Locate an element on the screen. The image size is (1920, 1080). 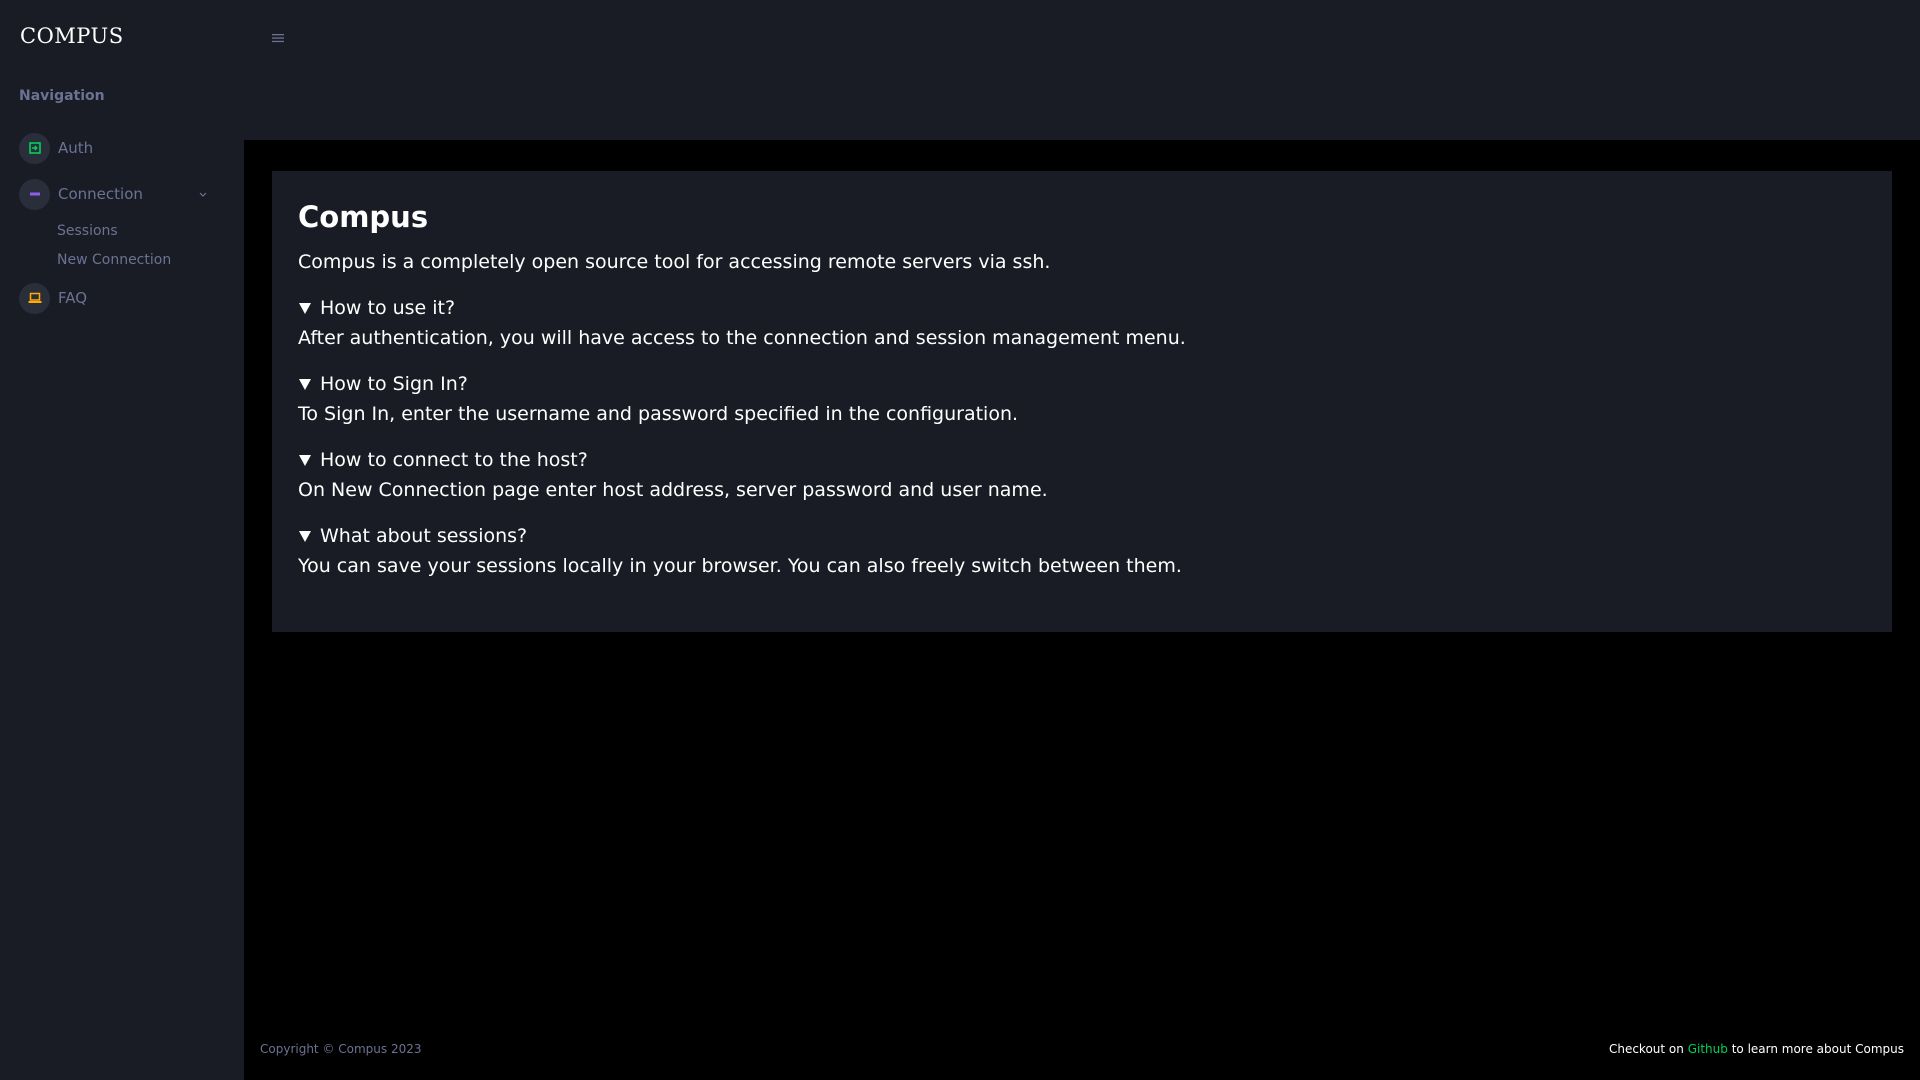
laptop-icon is located at coordinates (34, 298).